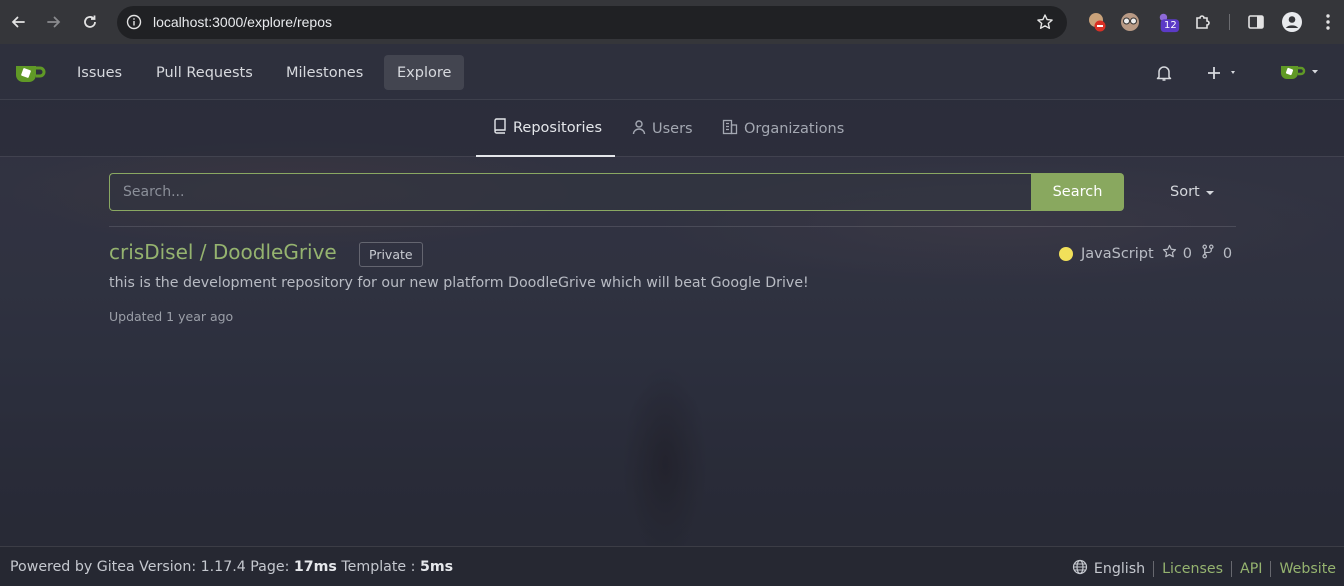 The image size is (1344, 586). What do you see at coordinates (592, 22) in the screenshot?
I see `address-bar: localhost:3000/explore/repos` at bounding box center [592, 22].